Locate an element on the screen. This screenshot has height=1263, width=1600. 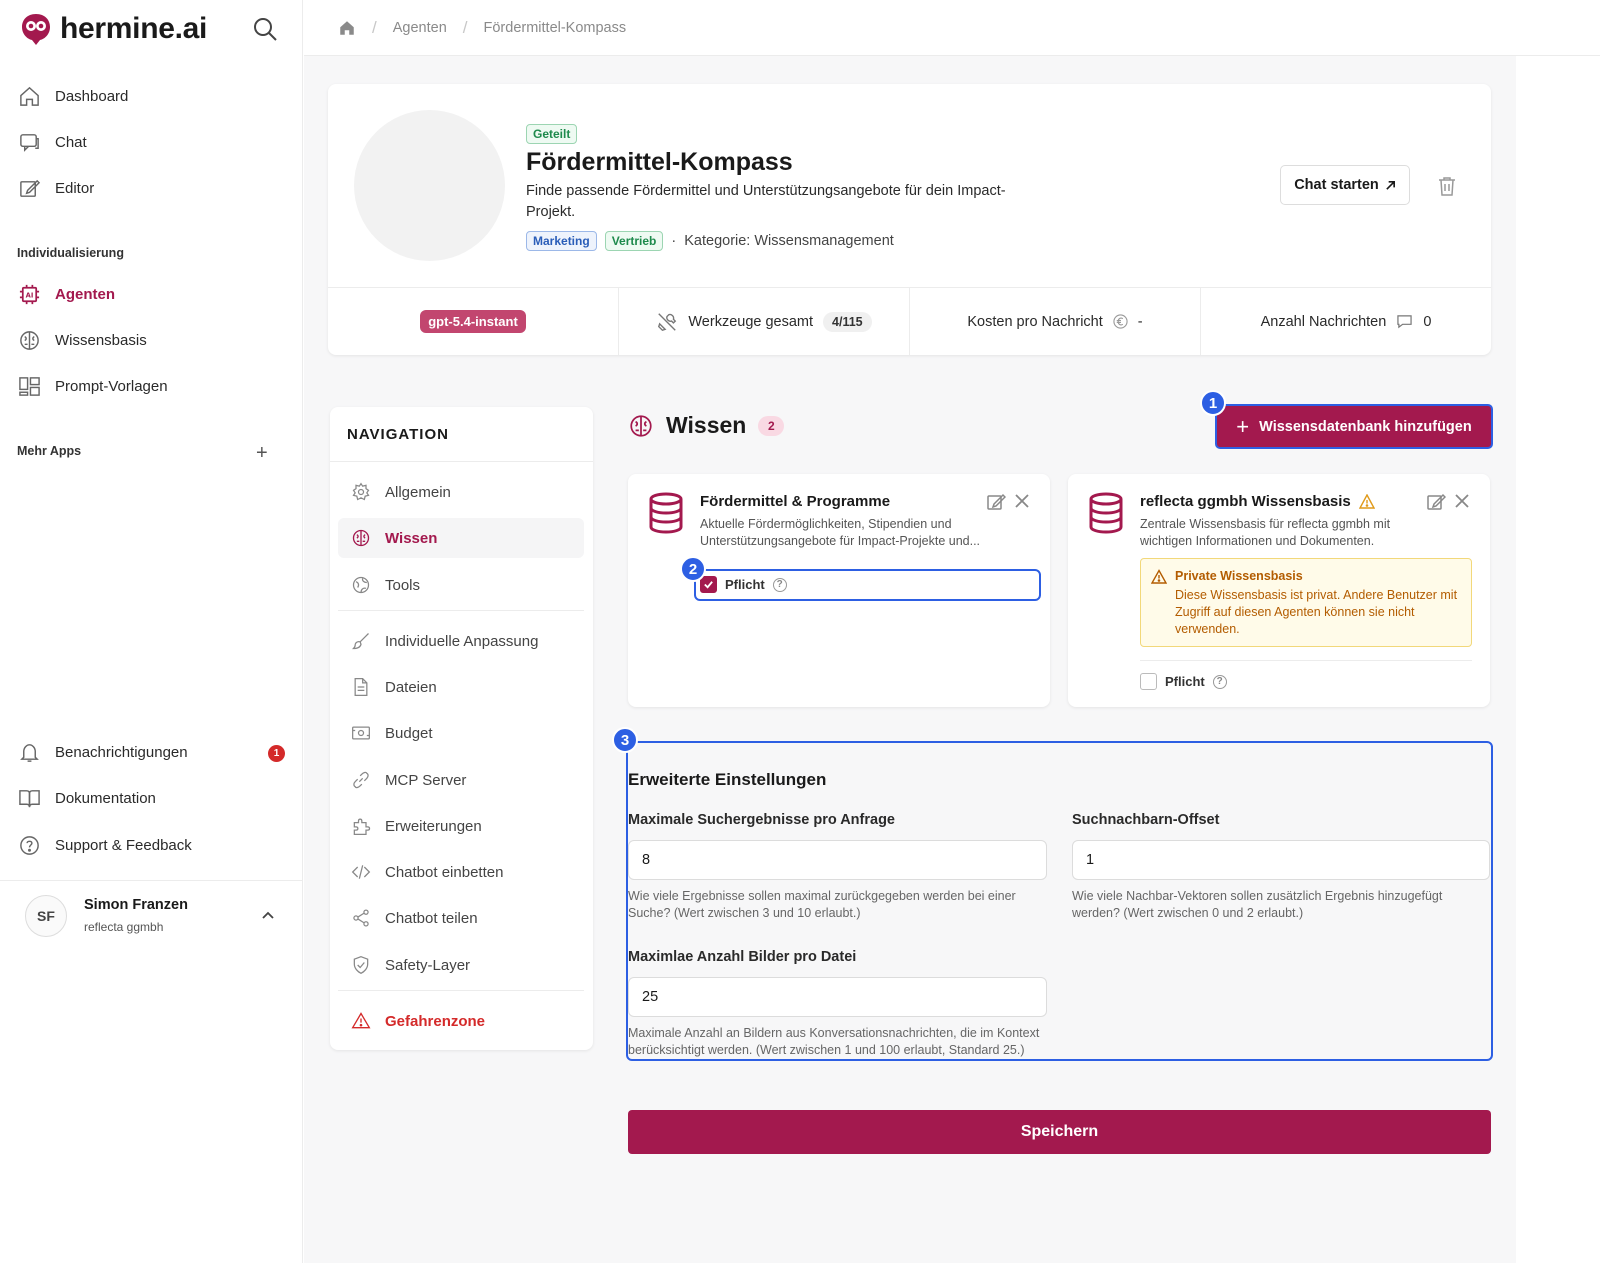
brush-icon is located at coordinates (360, 641).